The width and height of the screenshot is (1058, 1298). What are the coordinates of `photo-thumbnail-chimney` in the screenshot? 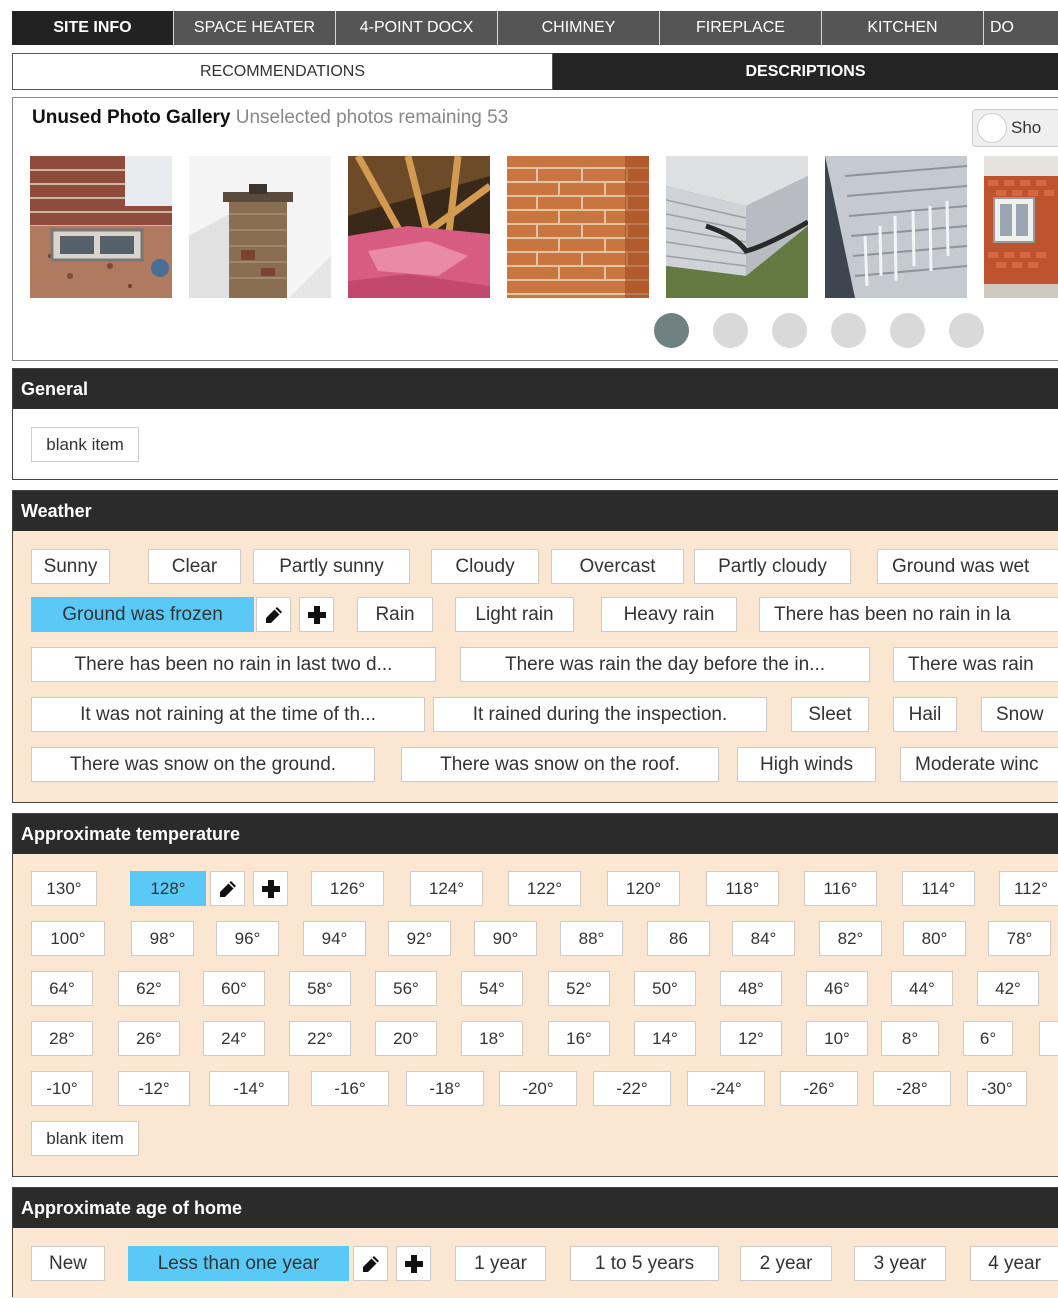 It's located at (260, 227).